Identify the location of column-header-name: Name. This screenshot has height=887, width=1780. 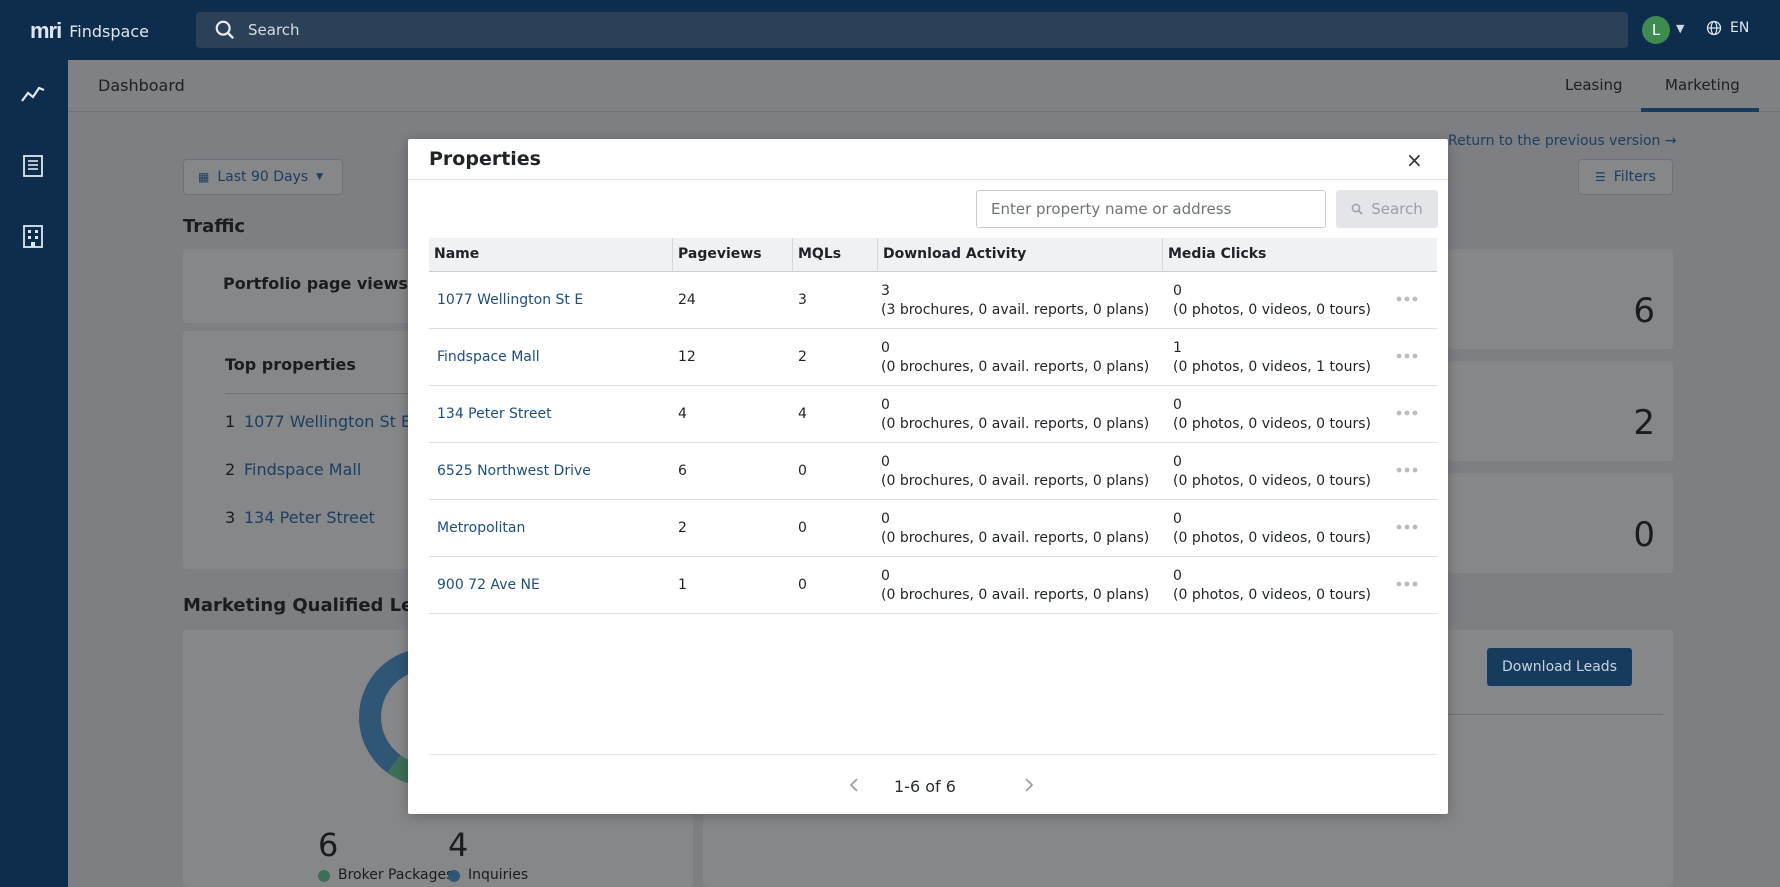
(456, 254).